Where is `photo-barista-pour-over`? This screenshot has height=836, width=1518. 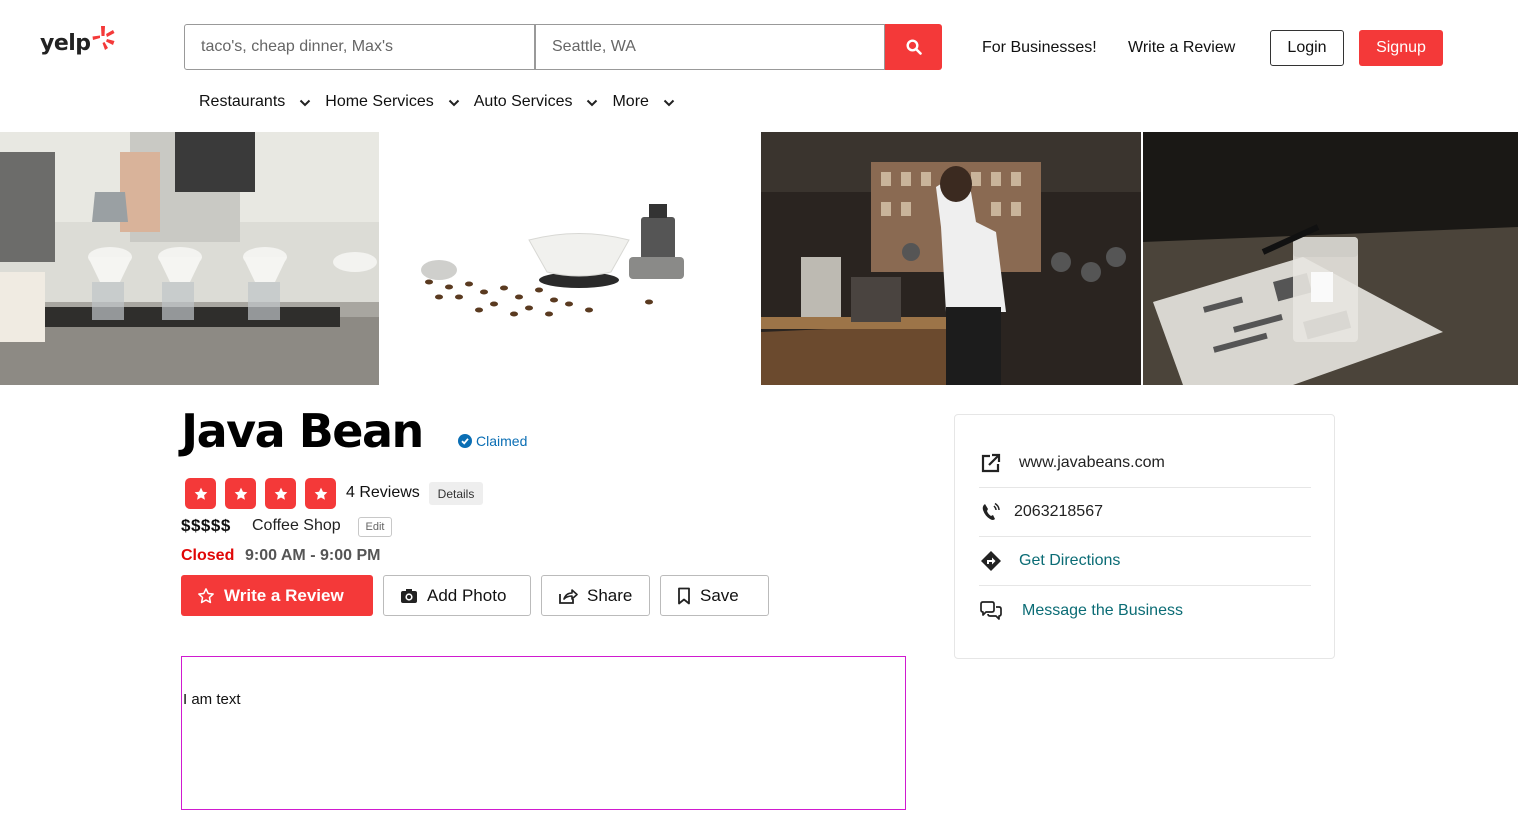
photo-barista-pour-over is located at coordinates (189, 258).